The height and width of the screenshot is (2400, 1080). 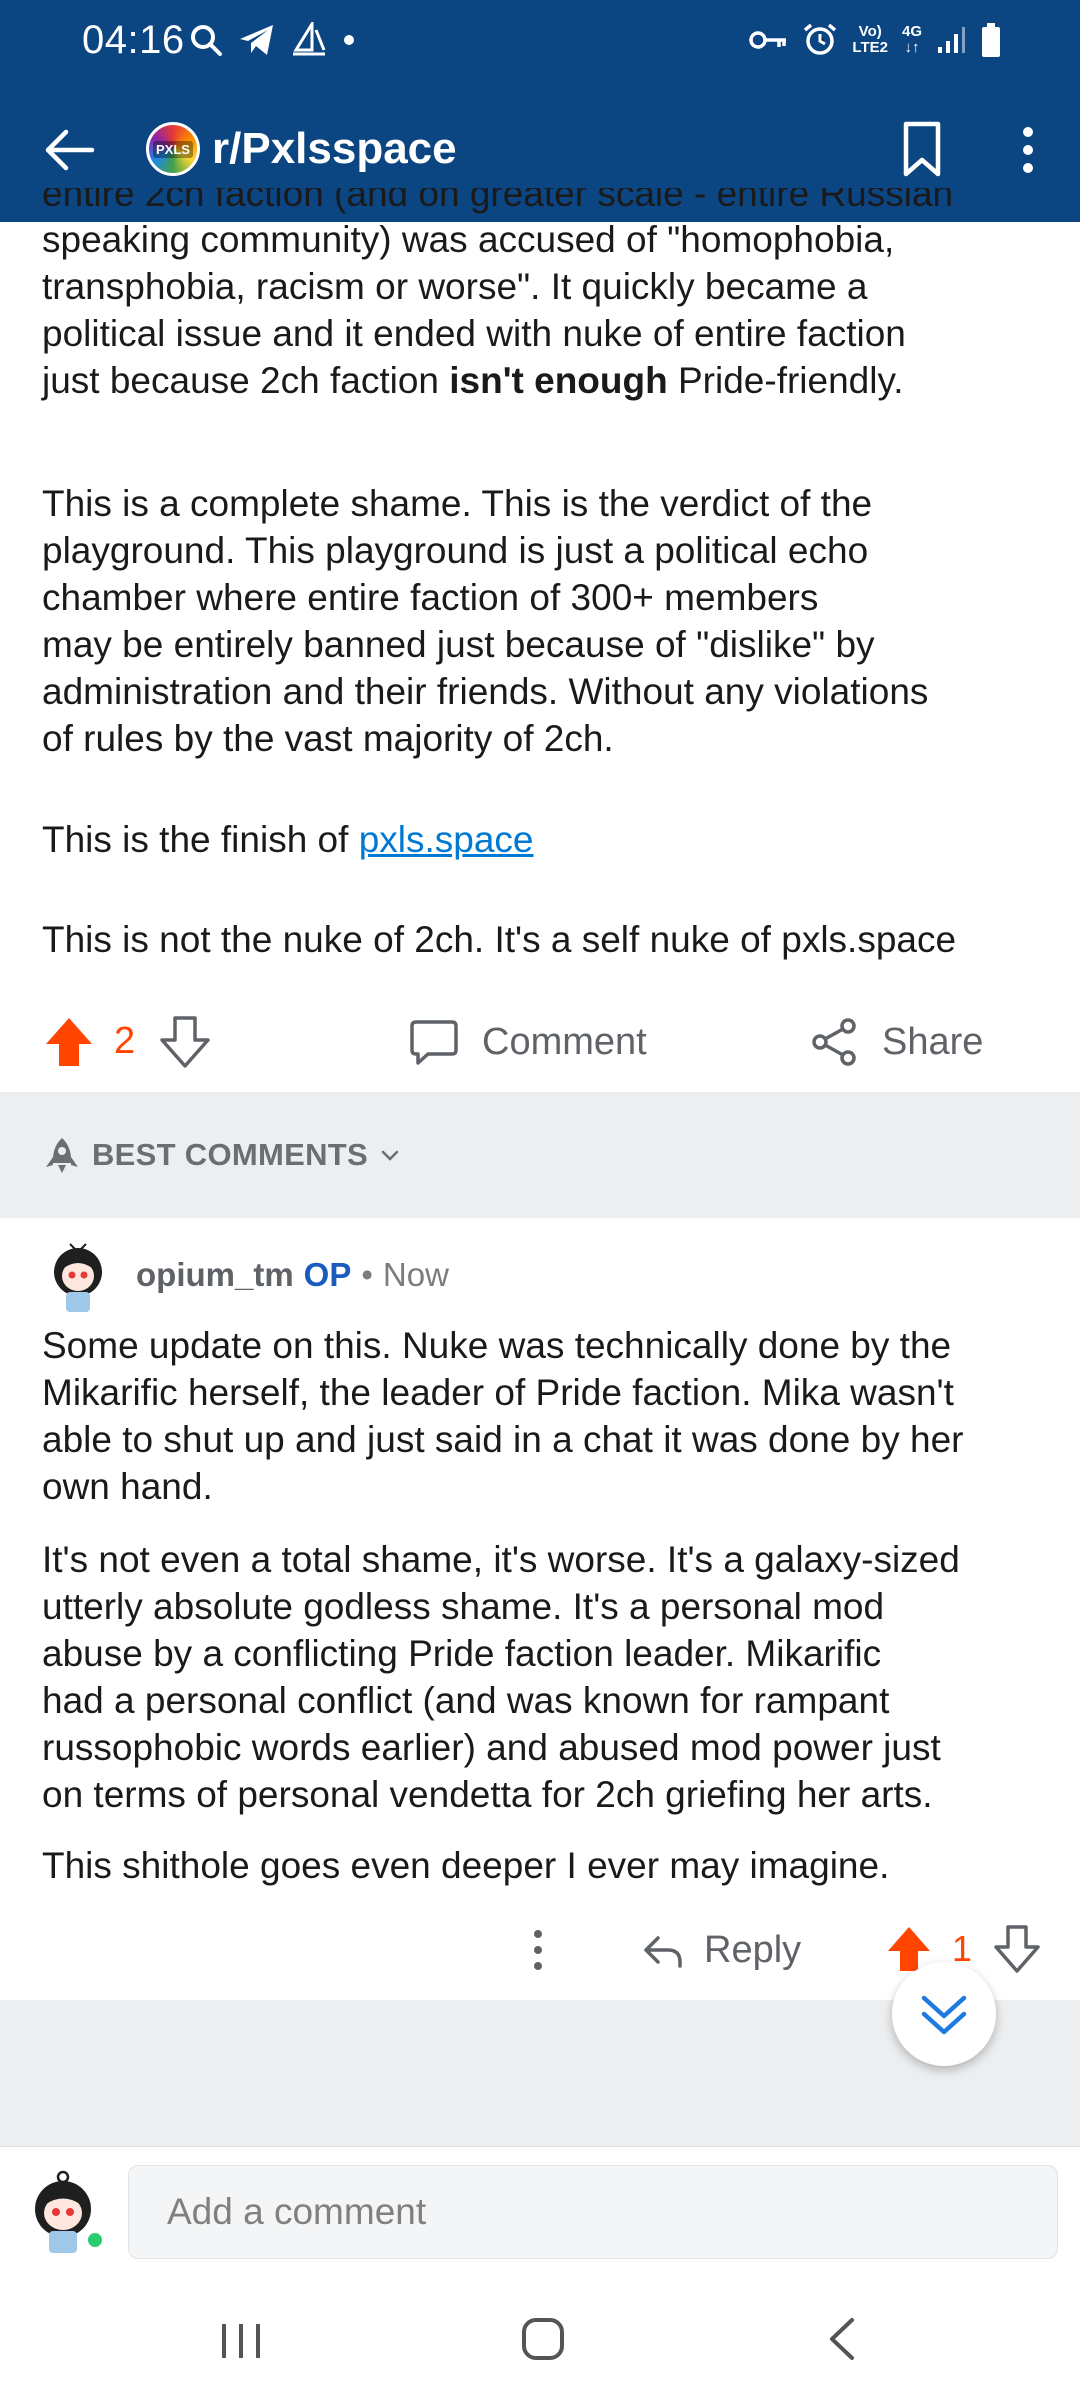 What do you see at coordinates (309, 39) in the screenshot?
I see `sailboat-icon` at bounding box center [309, 39].